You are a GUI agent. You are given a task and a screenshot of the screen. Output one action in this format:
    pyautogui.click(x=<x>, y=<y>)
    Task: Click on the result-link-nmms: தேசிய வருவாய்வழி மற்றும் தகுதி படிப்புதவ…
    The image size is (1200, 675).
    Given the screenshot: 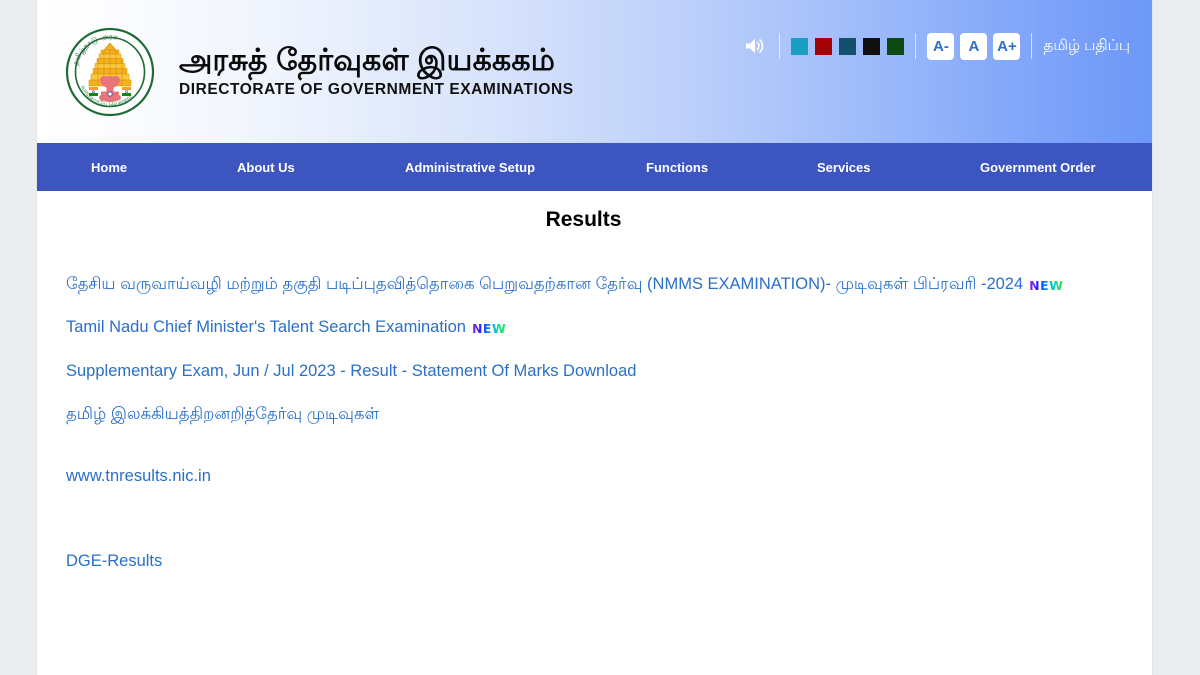 What is the action you would take?
    pyautogui.click(x=544, y=284)
    